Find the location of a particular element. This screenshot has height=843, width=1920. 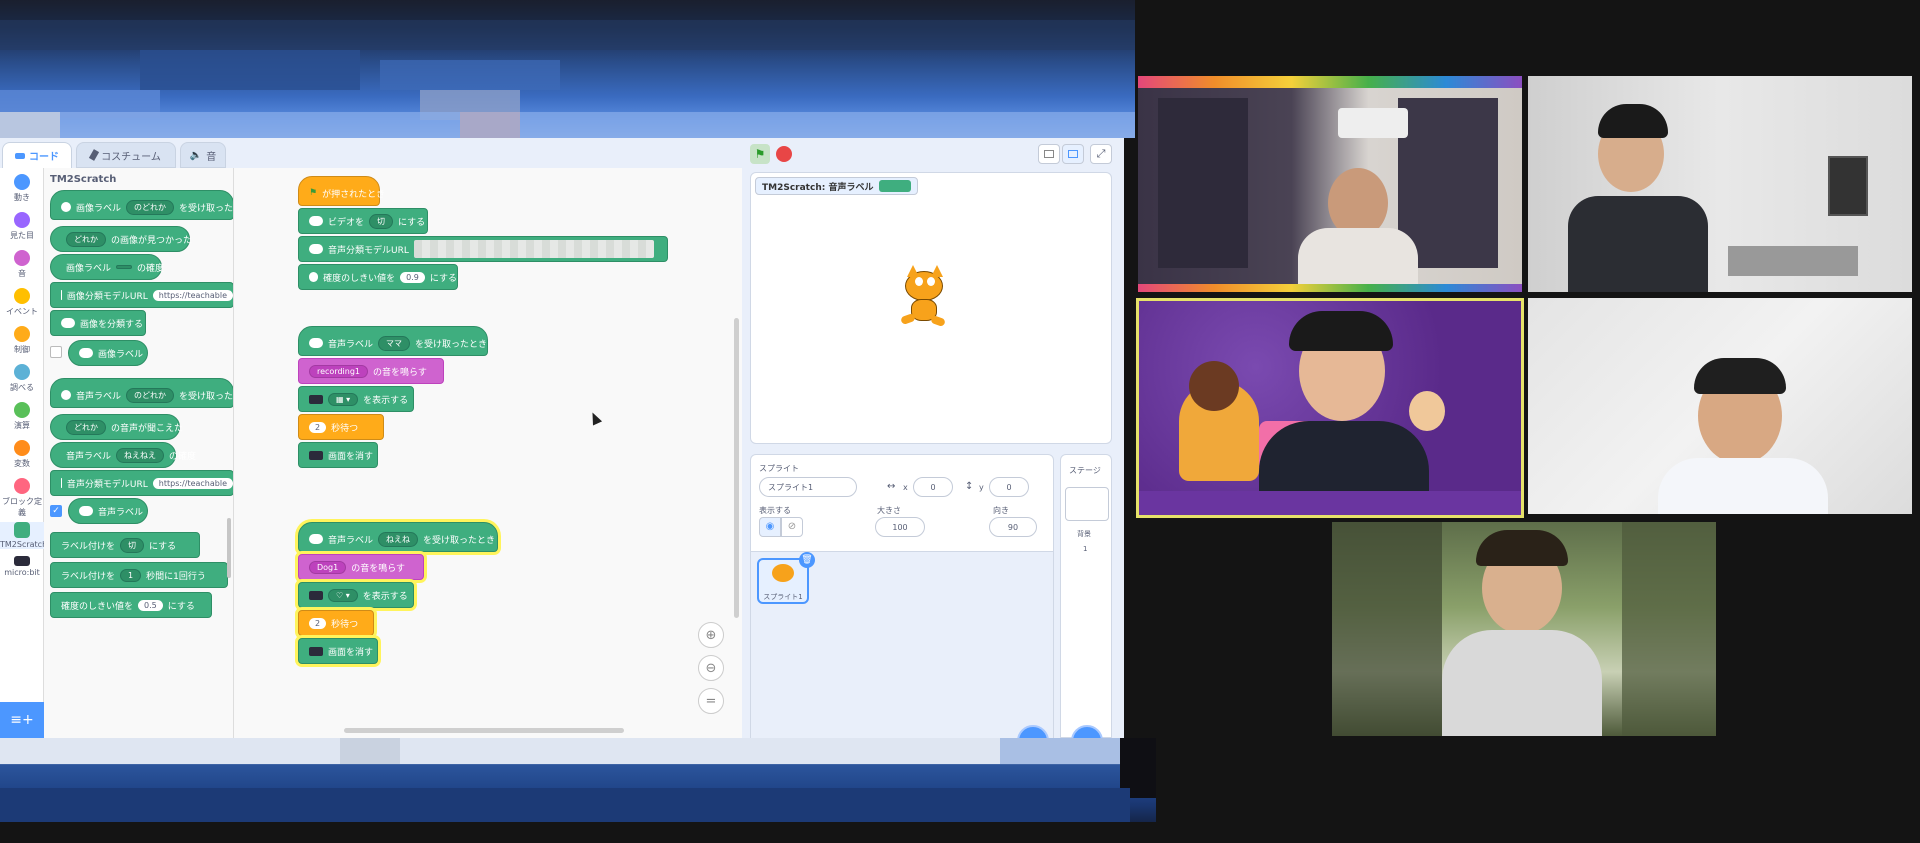

size-input: 100 is located at coordinates (900, 527).